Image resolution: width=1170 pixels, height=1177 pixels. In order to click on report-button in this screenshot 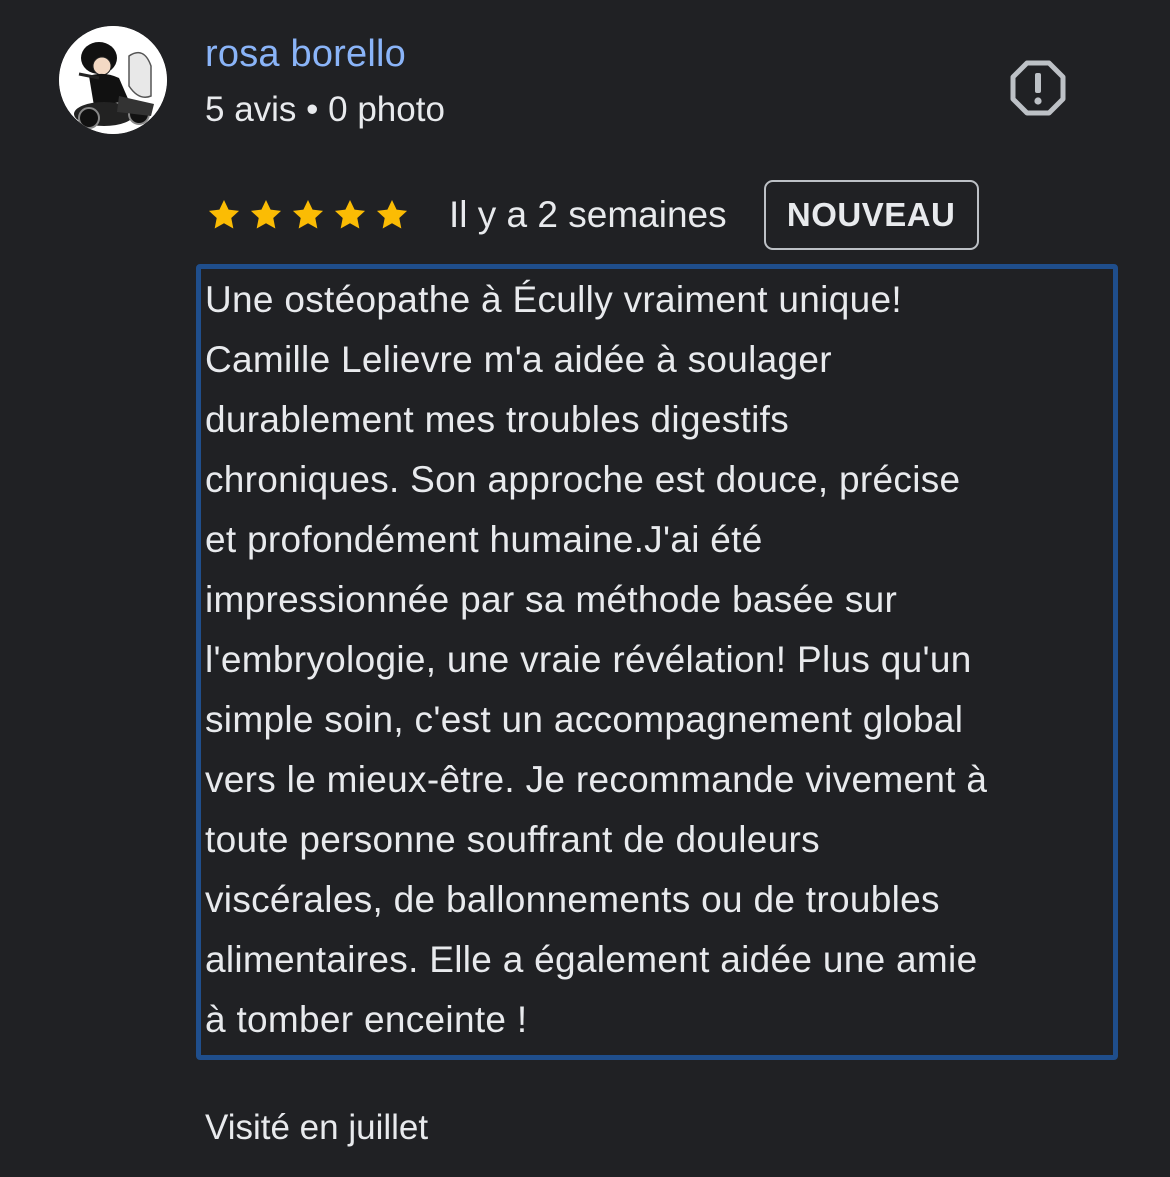, I will do `click(1038, 88)`.